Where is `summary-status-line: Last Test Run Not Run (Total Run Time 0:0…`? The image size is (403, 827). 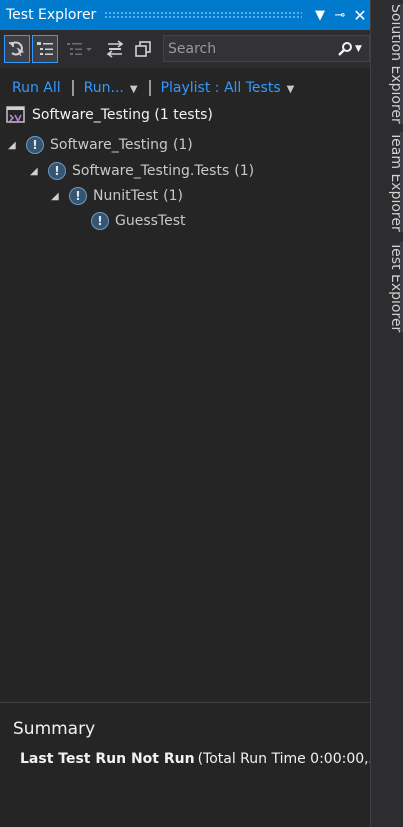
summary-status-line: Last Test Run Not Run (Total Run Time 0:0… is located at coordinates (195, 759).